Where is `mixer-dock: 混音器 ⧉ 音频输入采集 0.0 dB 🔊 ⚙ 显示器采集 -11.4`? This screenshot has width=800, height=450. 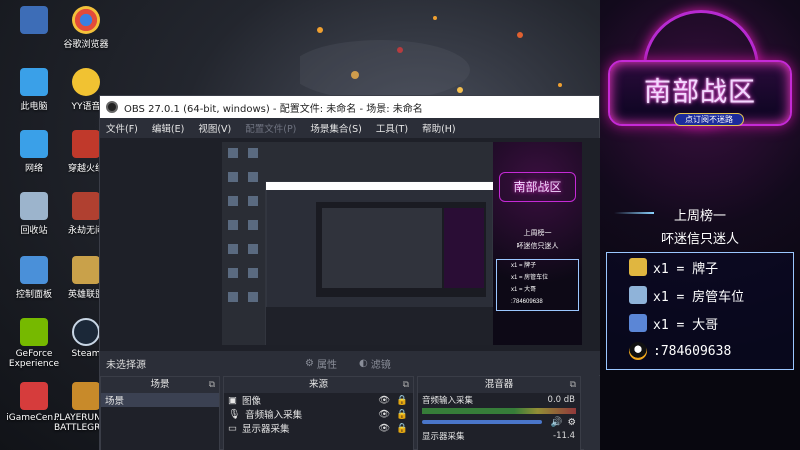
mixer-dock: 混音器 ⧉ 音频输入采集 0.0 dB 🔊 ⚙ 显示器采集 -11.4 is located at coordinates (499, 413).